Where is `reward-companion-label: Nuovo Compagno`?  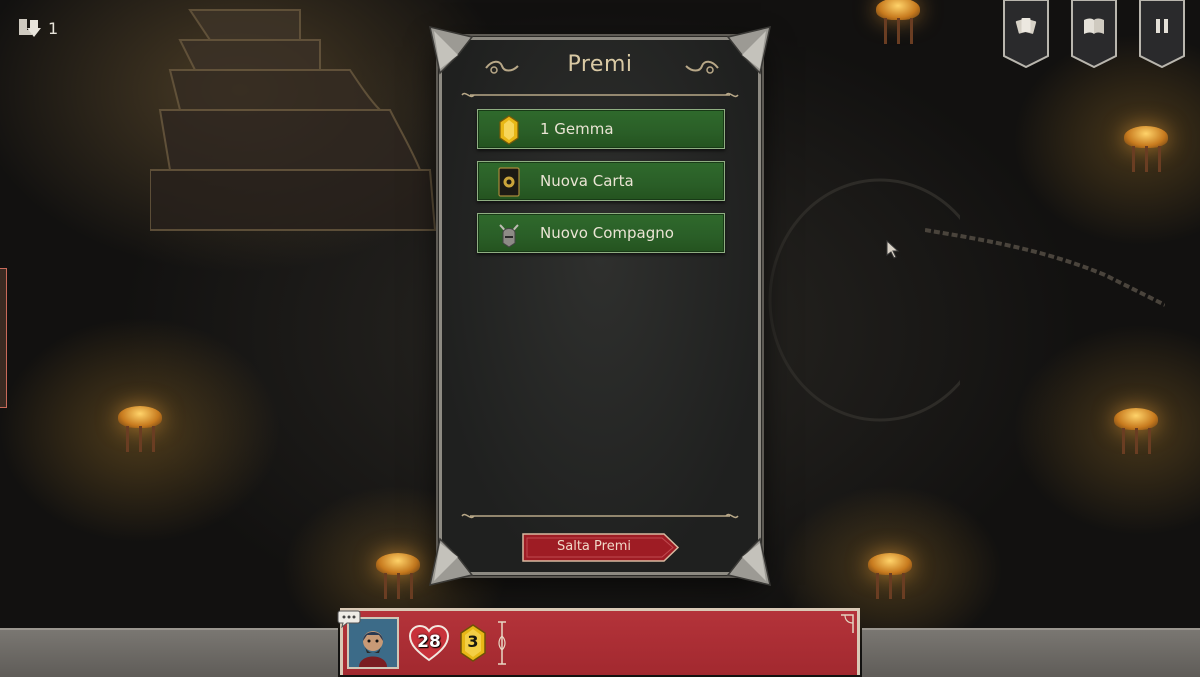
reward-companion-label: Nuovo Compagno is located at coordinates (607, 233).